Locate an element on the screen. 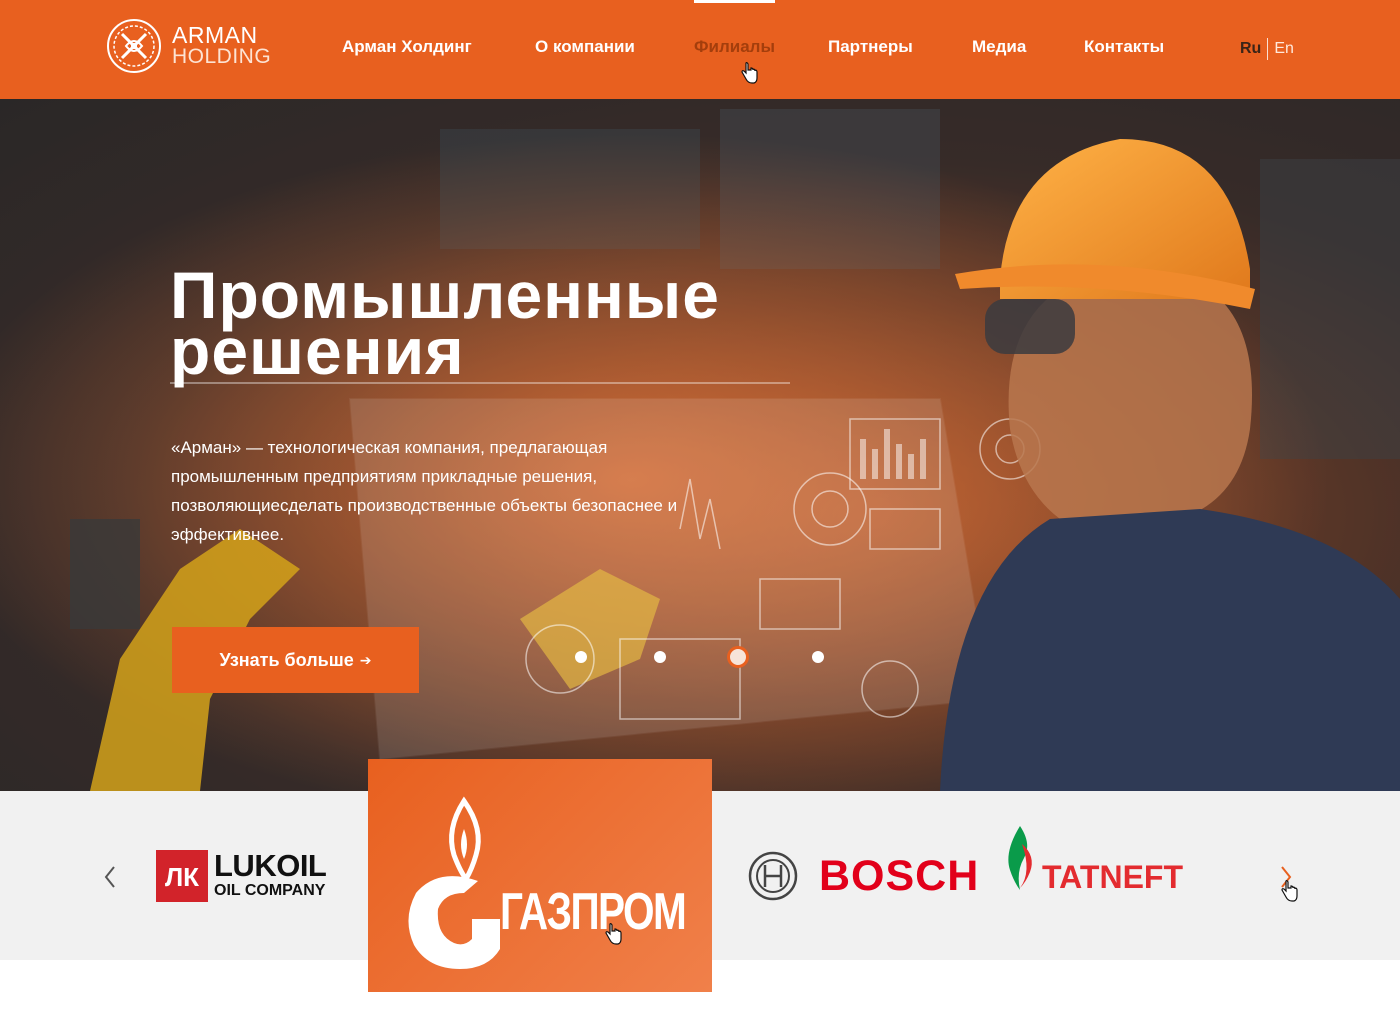 The width and height of the screenshot is (1400, 1032). learn-more-label: Узнать больше is located at coordinates (286, 659).